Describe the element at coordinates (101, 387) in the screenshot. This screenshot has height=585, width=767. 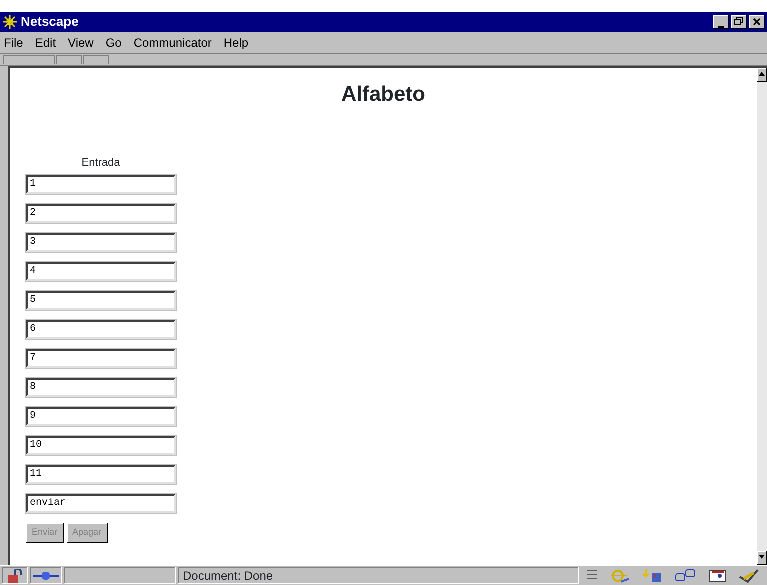
I see `input-field: 8` at that location.